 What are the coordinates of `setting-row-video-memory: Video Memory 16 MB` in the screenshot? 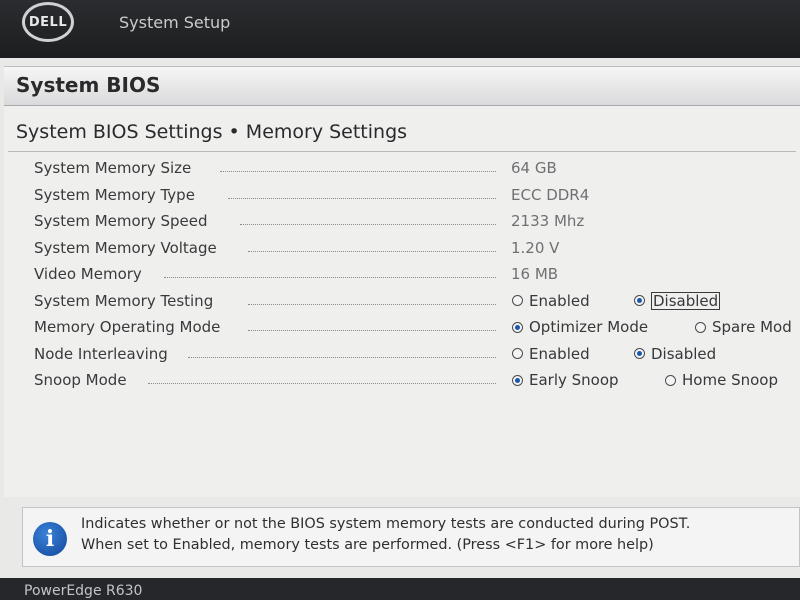 It's located at (402, 274).